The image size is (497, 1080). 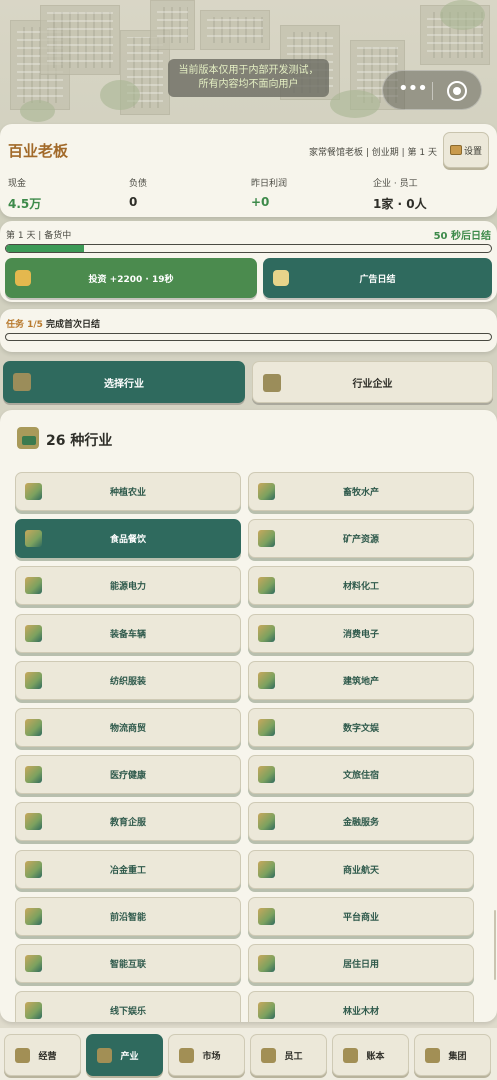 I want to click on ad-settle-label: 广告日结, so click(x=377, y=279).